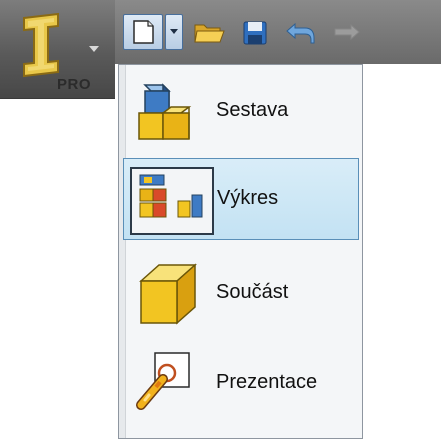 The height and width of the screenshot is (439, 441). I want to click on assembly-icon, so click(165, 111).